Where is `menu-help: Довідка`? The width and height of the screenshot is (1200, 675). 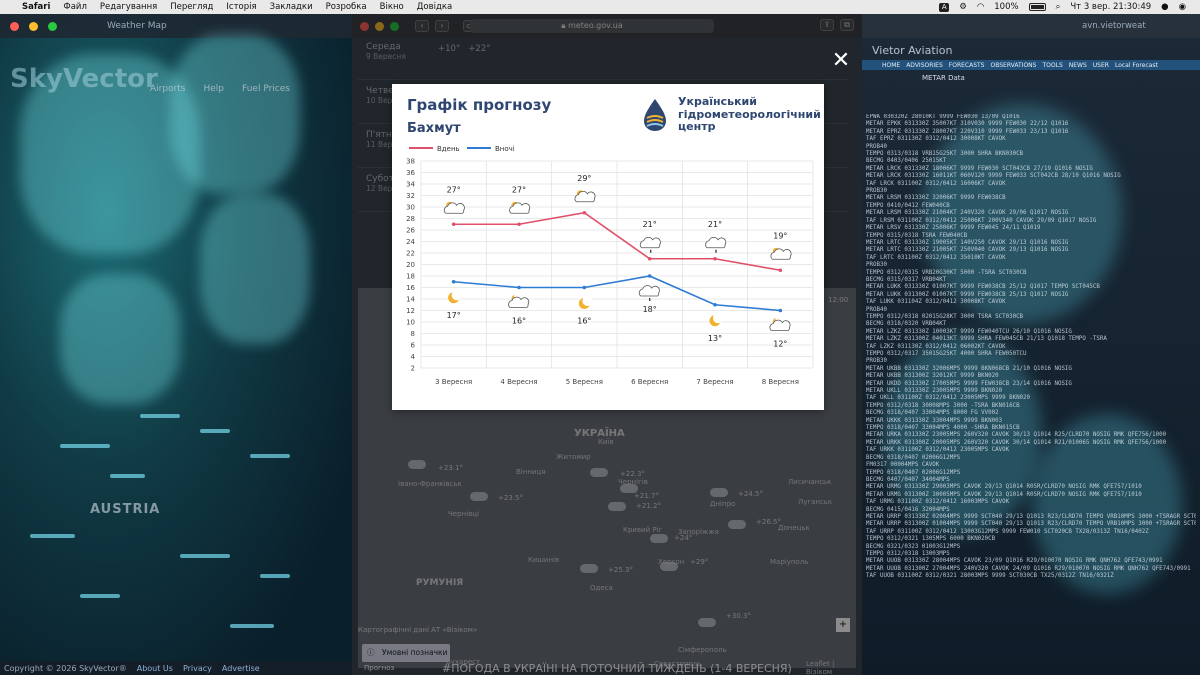 menu-help: Довідка is located at coordinates (434, 7).